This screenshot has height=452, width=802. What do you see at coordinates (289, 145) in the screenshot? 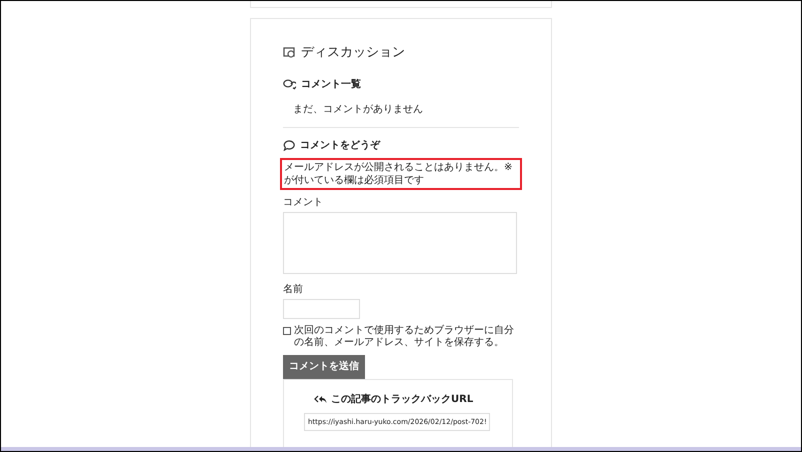
I see `speech-bubble-icon` at bounding box center [289, 145].